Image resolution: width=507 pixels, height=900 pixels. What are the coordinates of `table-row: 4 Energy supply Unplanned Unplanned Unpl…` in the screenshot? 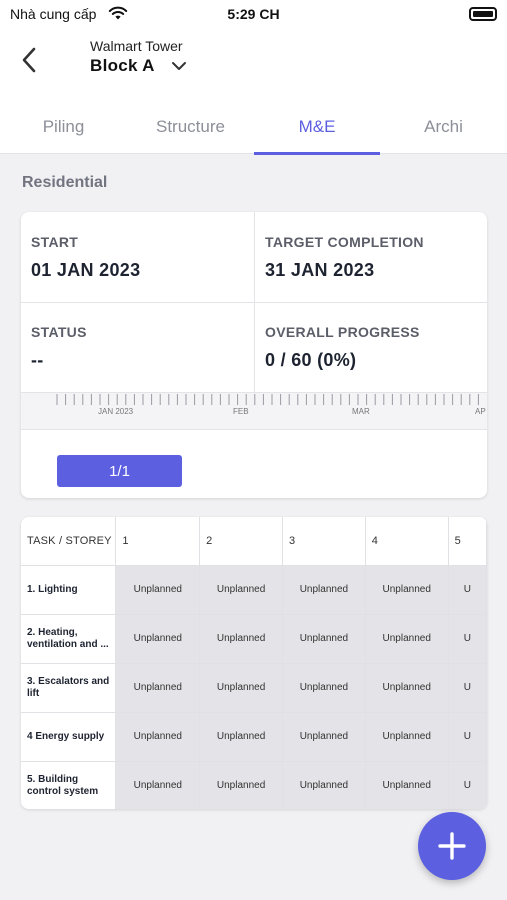 It's located at (254, 737).